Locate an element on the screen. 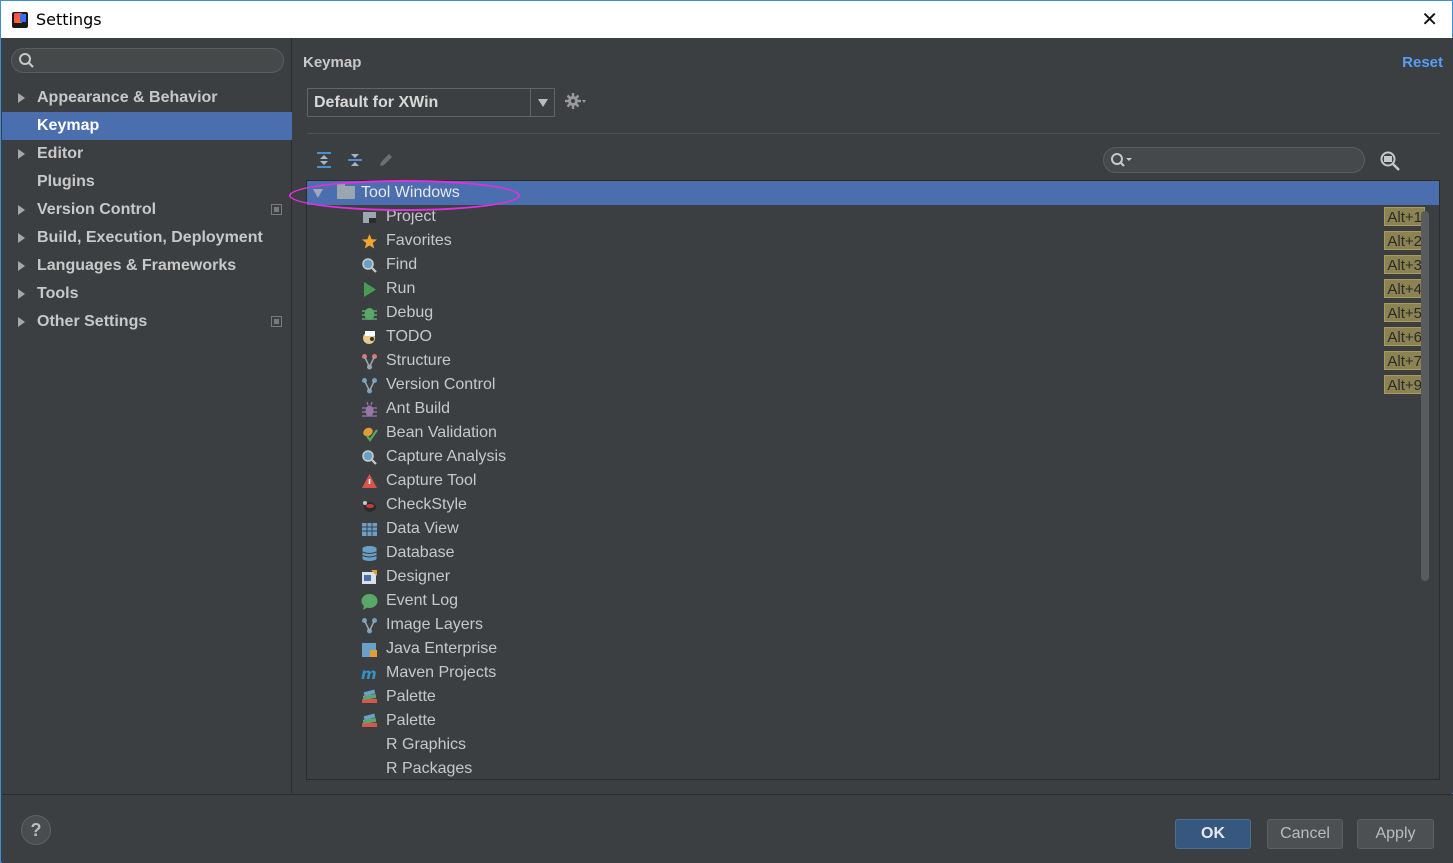  tree-row-label: TODO is located at coordinates (409, 336).